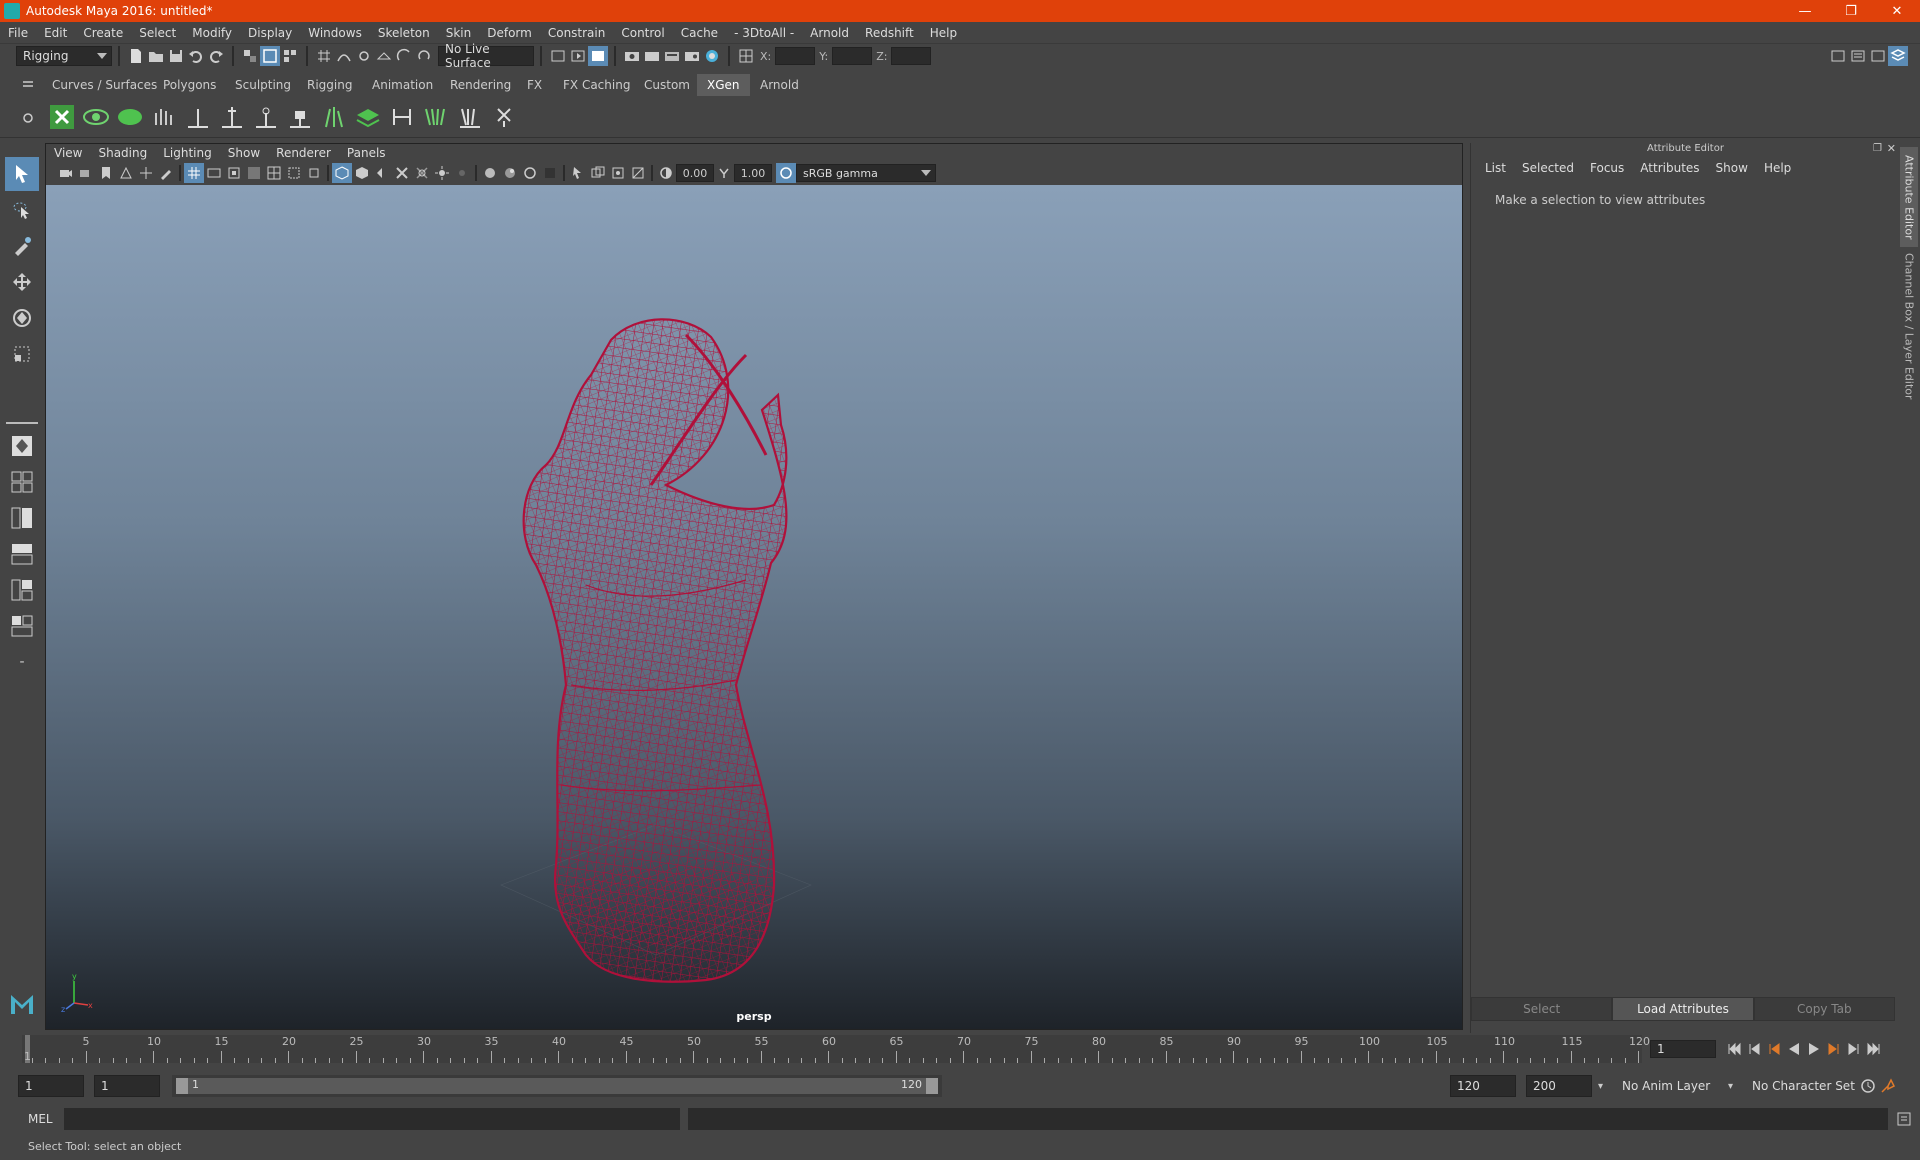 Image resolution: width=1920 pixels, height=1160 pixels. Describe the element at coordinates (250, 56) in the screenshot. I see `select-by-hierarchy-icon` at that location.